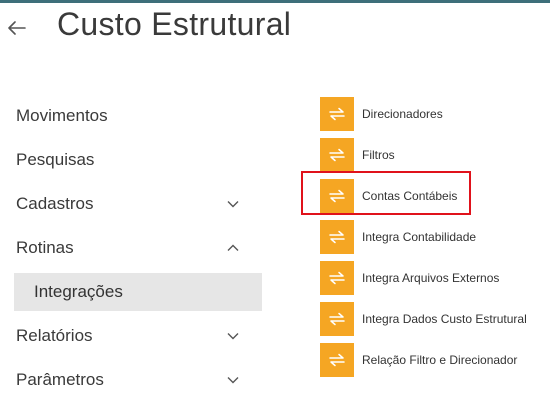 This screenshot has height=411, width=550. What do you see at coordinates (54, 335) in the screenshot?
I see `sidebar-item-label: Relatórios` at bounding box center [54, 335].